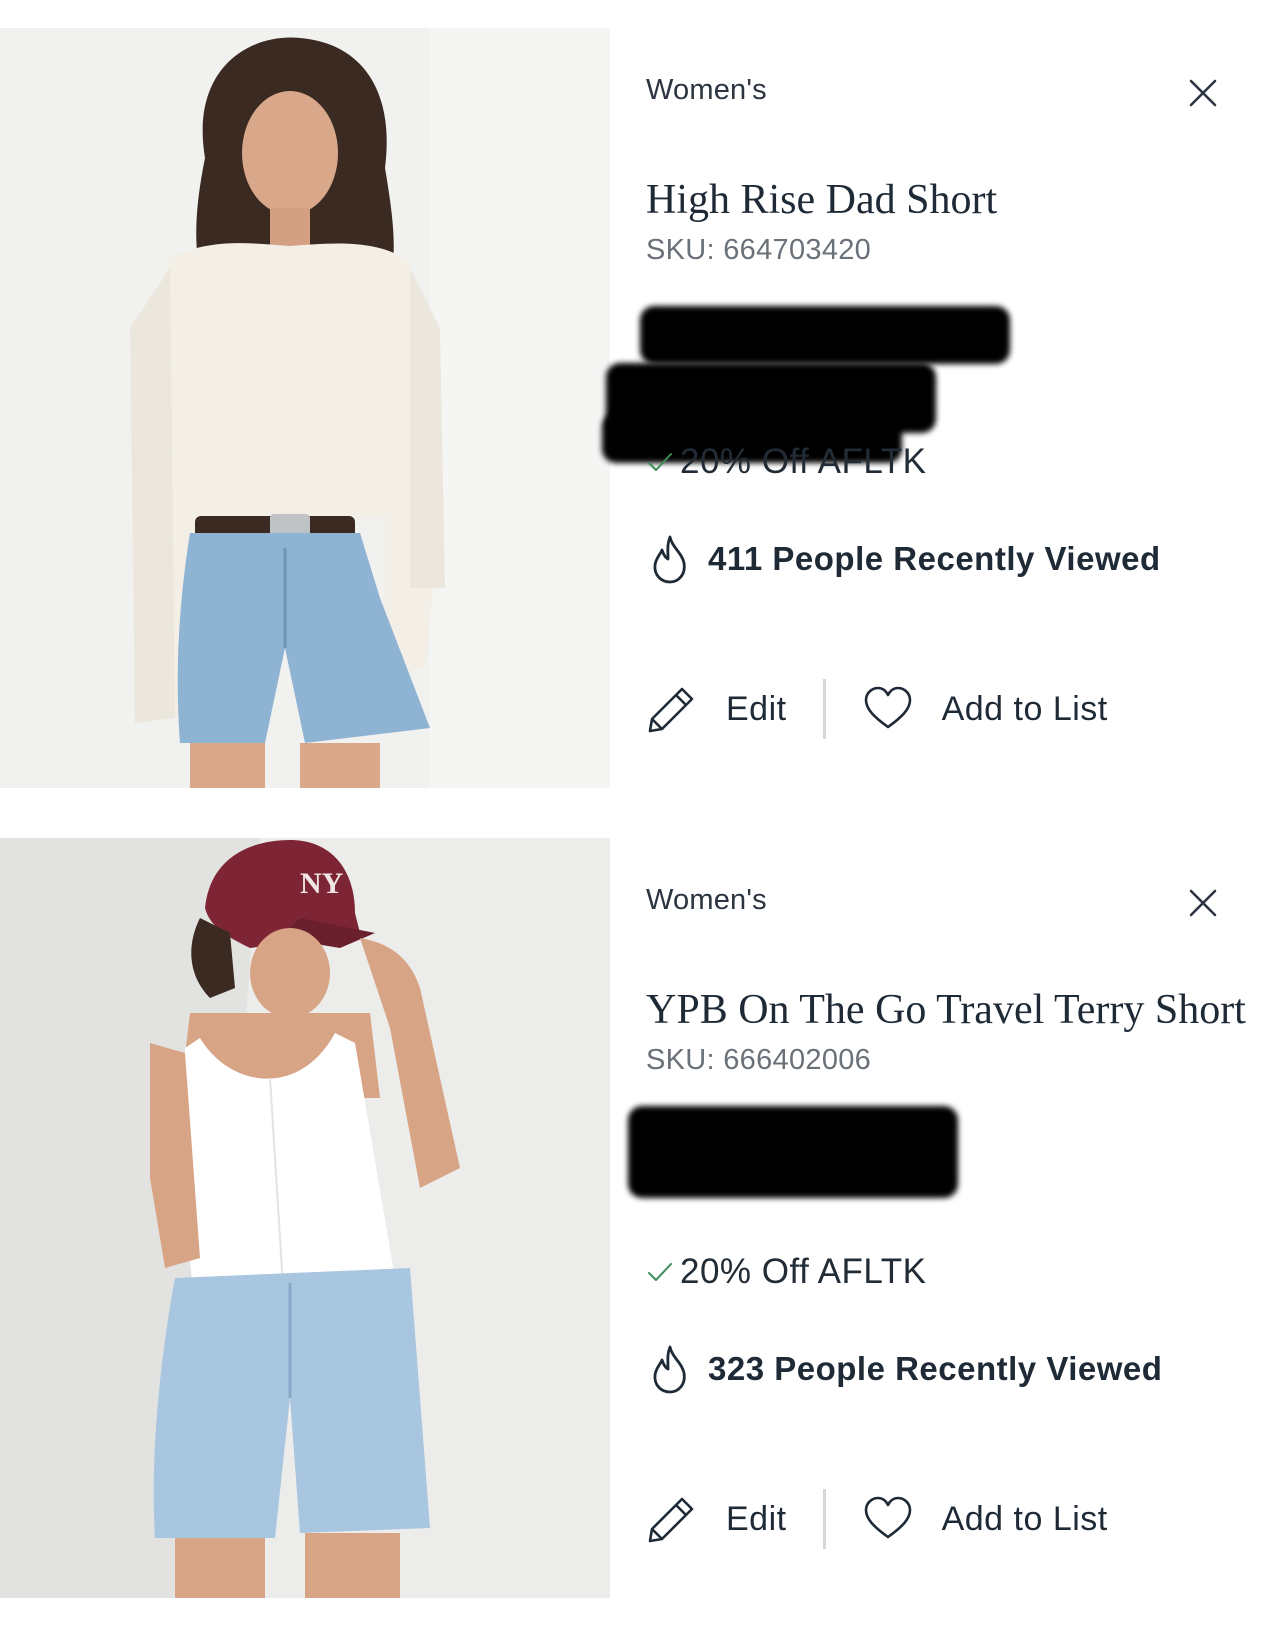  Describe the element at coordinates (759, 1060) in the screenshot. I see `product-sku: SKU: 666402006` at that location.